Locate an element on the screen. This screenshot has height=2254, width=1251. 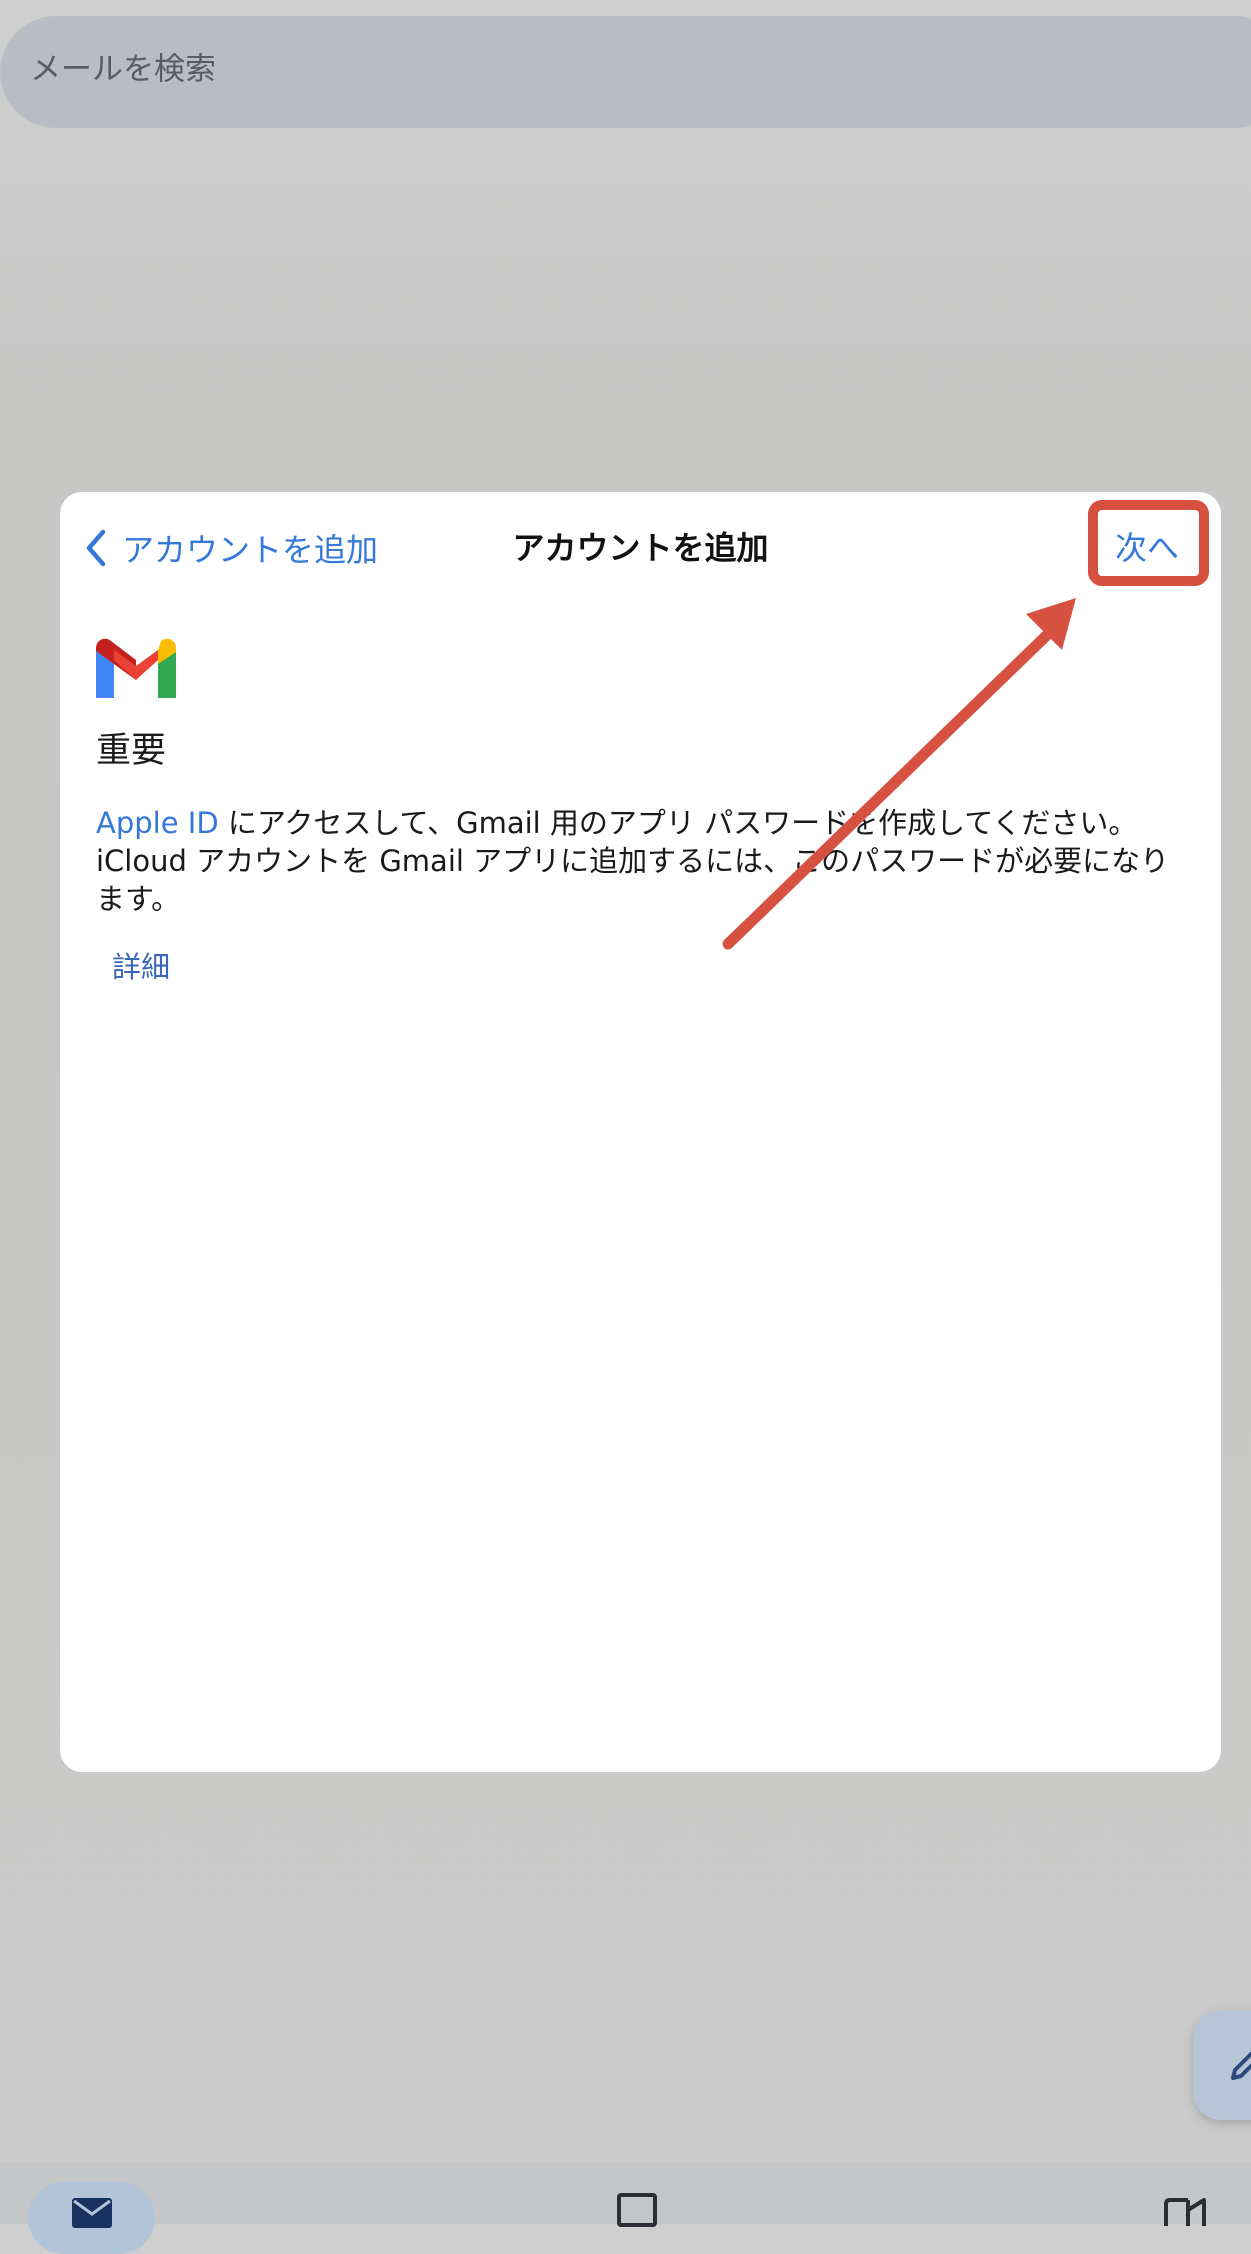
details-link: 詳細 is located at coordinates (141, 965).